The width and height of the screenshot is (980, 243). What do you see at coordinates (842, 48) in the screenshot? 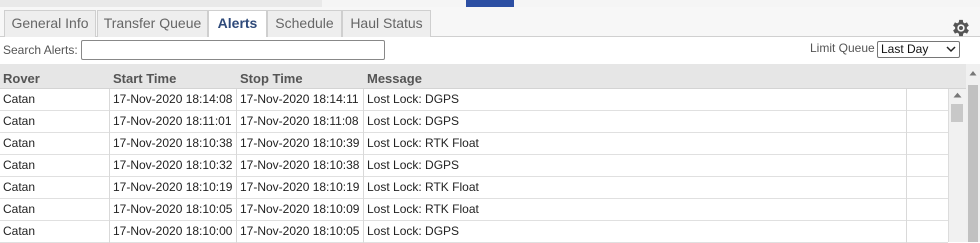
I see `limit-queue-label: Limit Queue` at bounding box center [842, 48].